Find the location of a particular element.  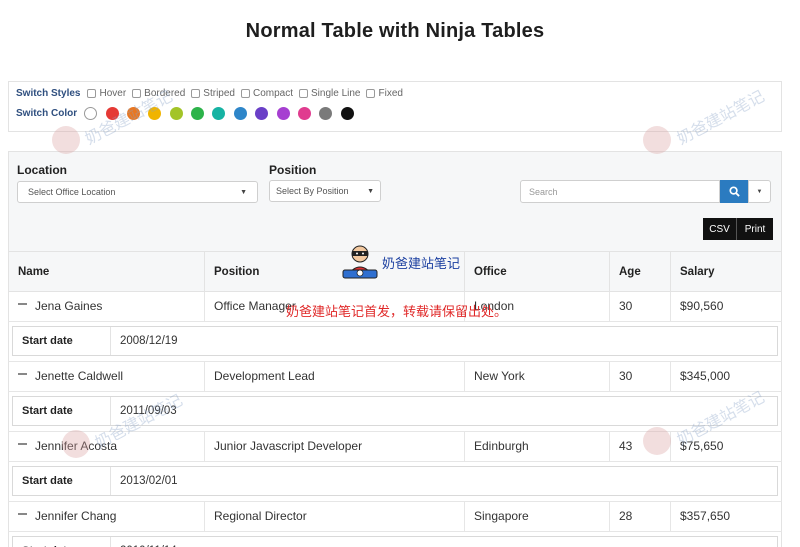

hover-option: Hover is located at coordinates (106, 93).